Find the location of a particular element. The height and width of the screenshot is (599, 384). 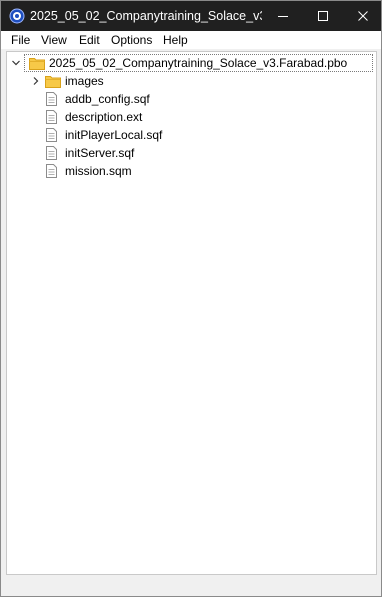

chevron-right-icon is located at coordinates (36, 81).